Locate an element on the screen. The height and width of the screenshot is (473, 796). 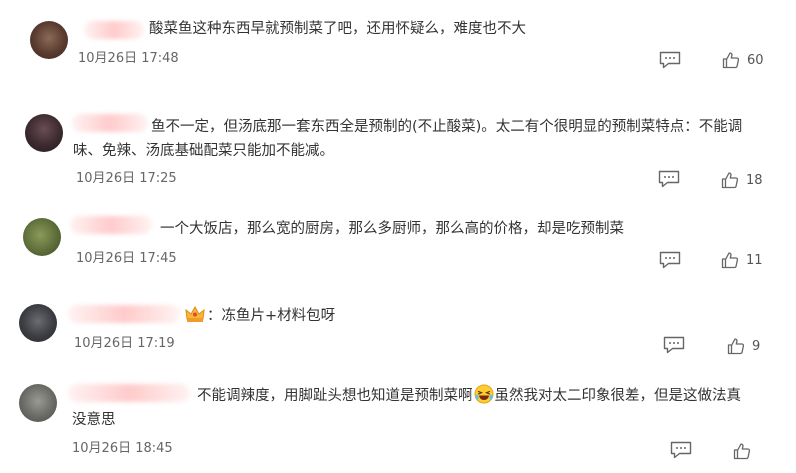
comment-body-part2: 虽然我对太二印象很差，但是这做法真 is located at coordinates (618, 396).